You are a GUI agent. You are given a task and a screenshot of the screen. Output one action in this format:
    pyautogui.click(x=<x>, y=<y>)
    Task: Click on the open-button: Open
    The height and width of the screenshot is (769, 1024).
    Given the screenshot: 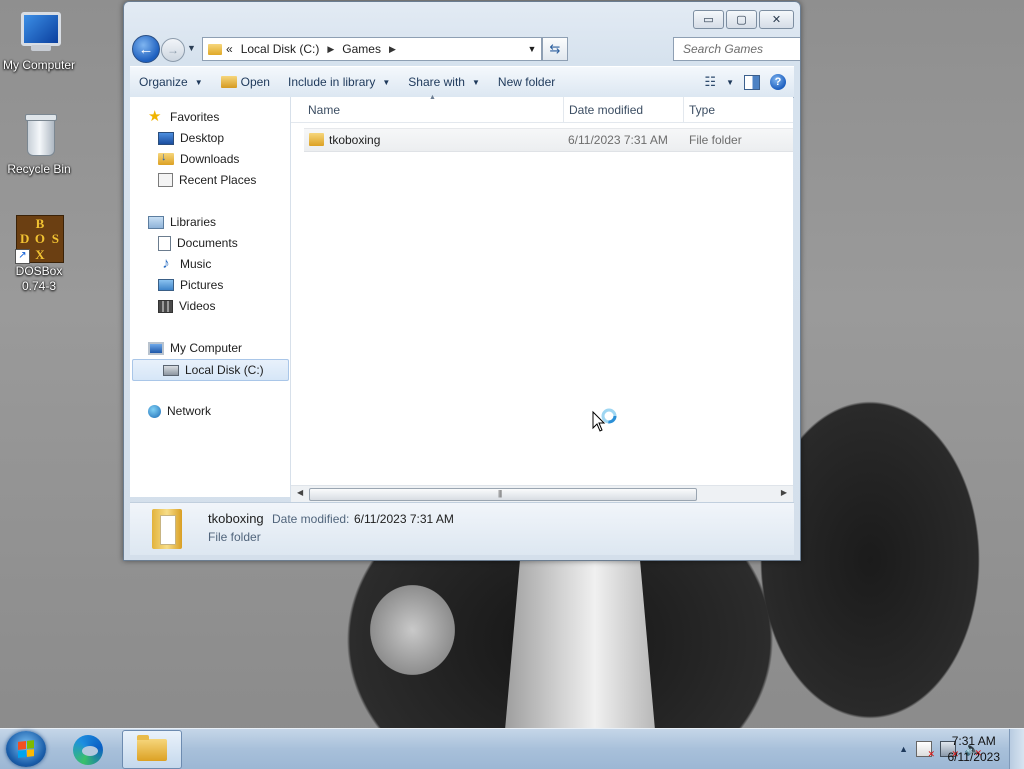 What is the action you would take?
    pyautogui.click(x=245, y=82)
    